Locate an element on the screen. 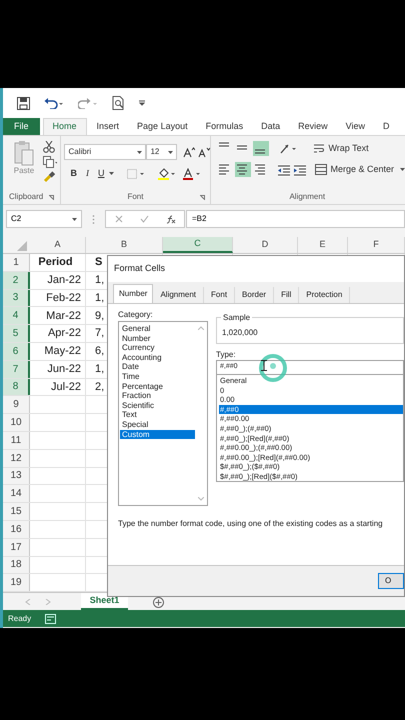  ribbon-tab: Formulas is located at coordinates (225, 126).